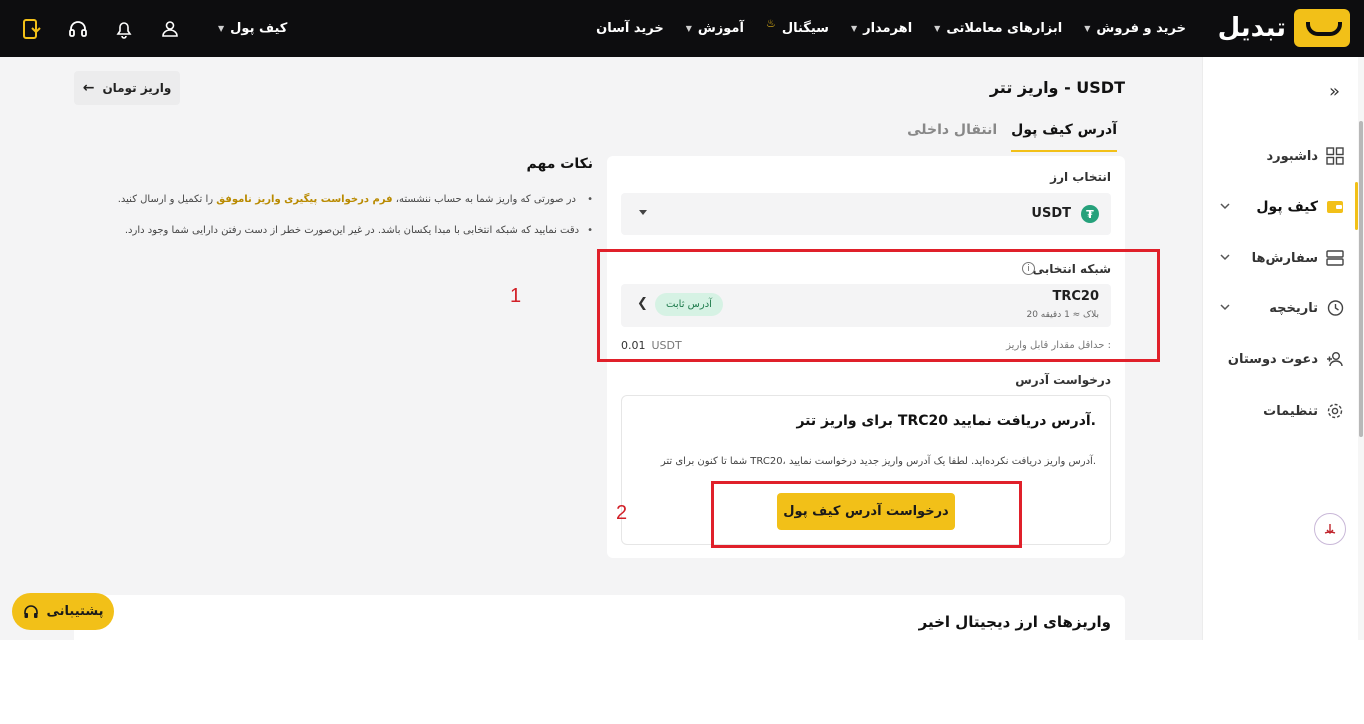  Describe the element at coordinates (1361, 279) in the screenshot. I see `scrollbar-thumb` at that location.